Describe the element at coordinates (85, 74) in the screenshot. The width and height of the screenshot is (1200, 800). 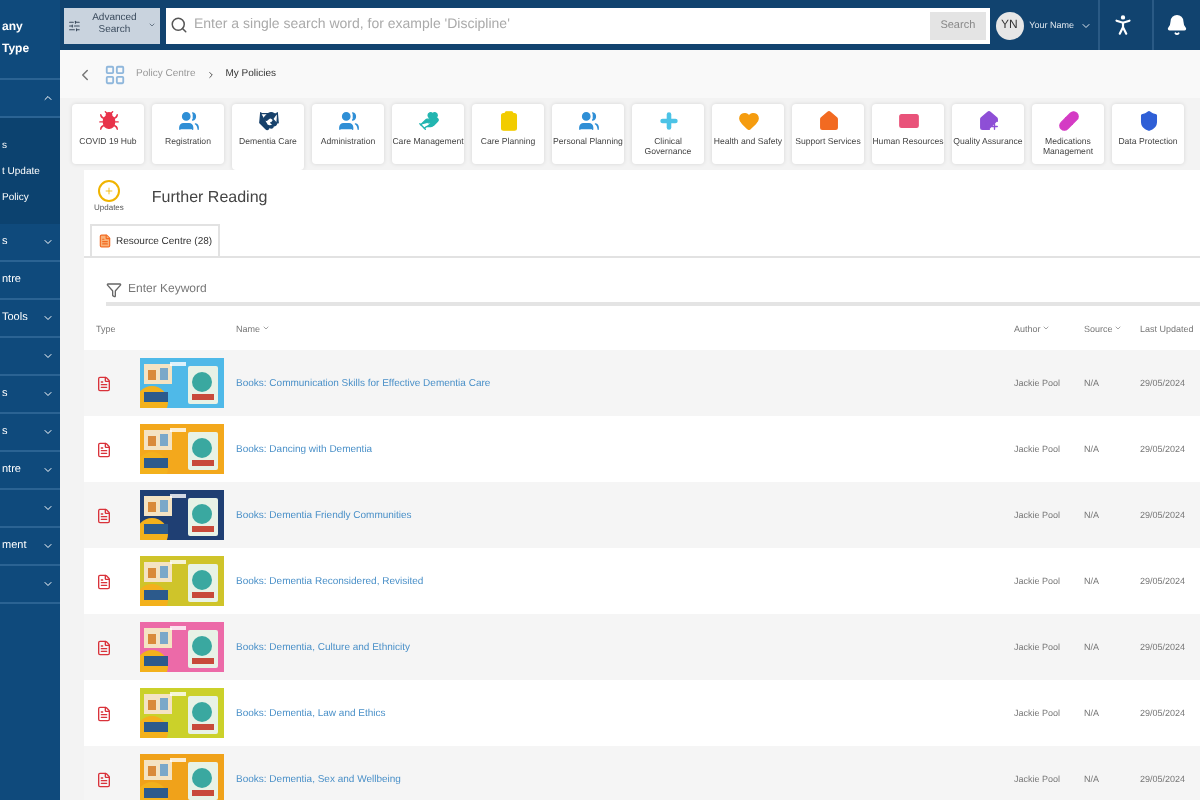
I see `back-icon` at that location.